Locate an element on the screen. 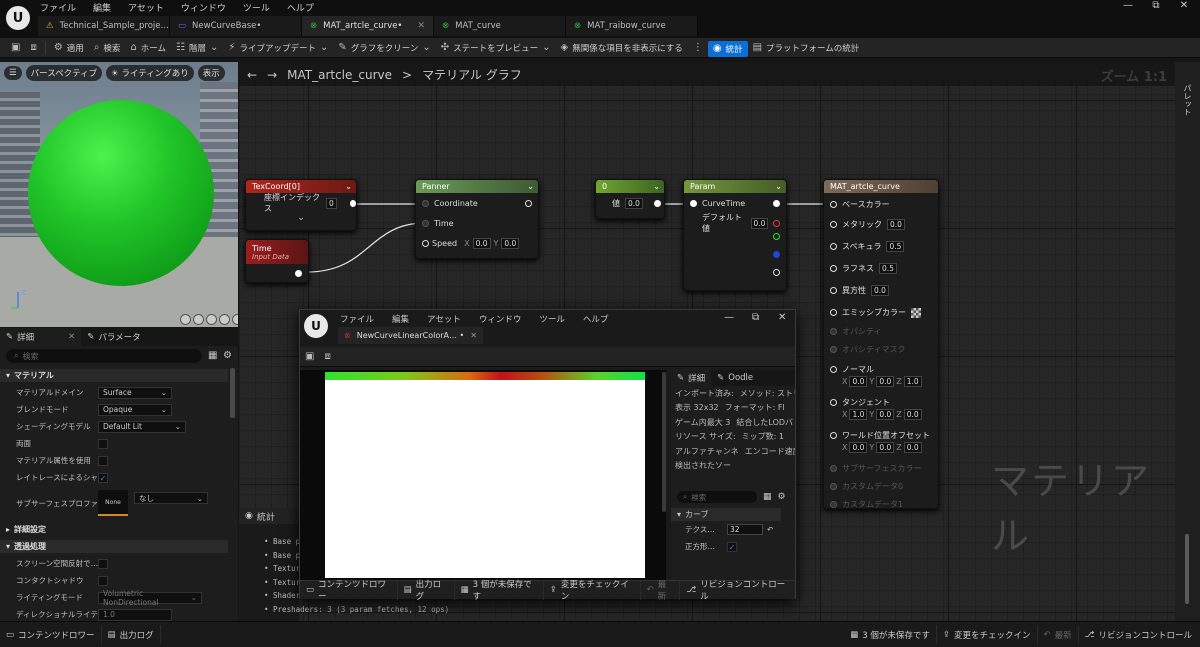 This screenshot has height=647, width=1200. directional-lighting-input: 1.0 is located at coordinates (135, 614).